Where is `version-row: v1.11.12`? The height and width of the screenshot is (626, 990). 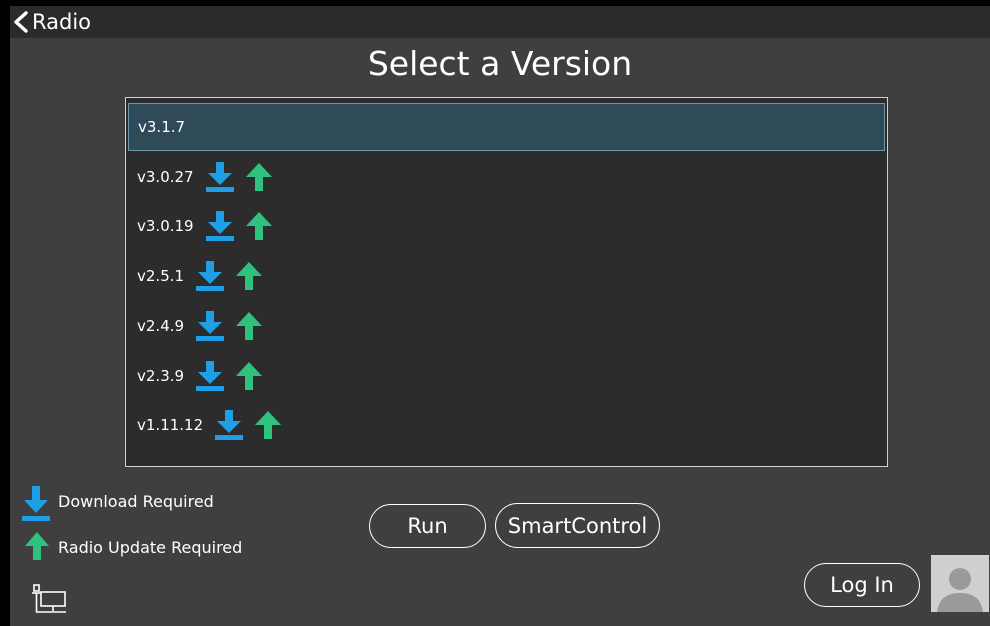 version-row: v1.11.12 is located at coordinates (506, 425).